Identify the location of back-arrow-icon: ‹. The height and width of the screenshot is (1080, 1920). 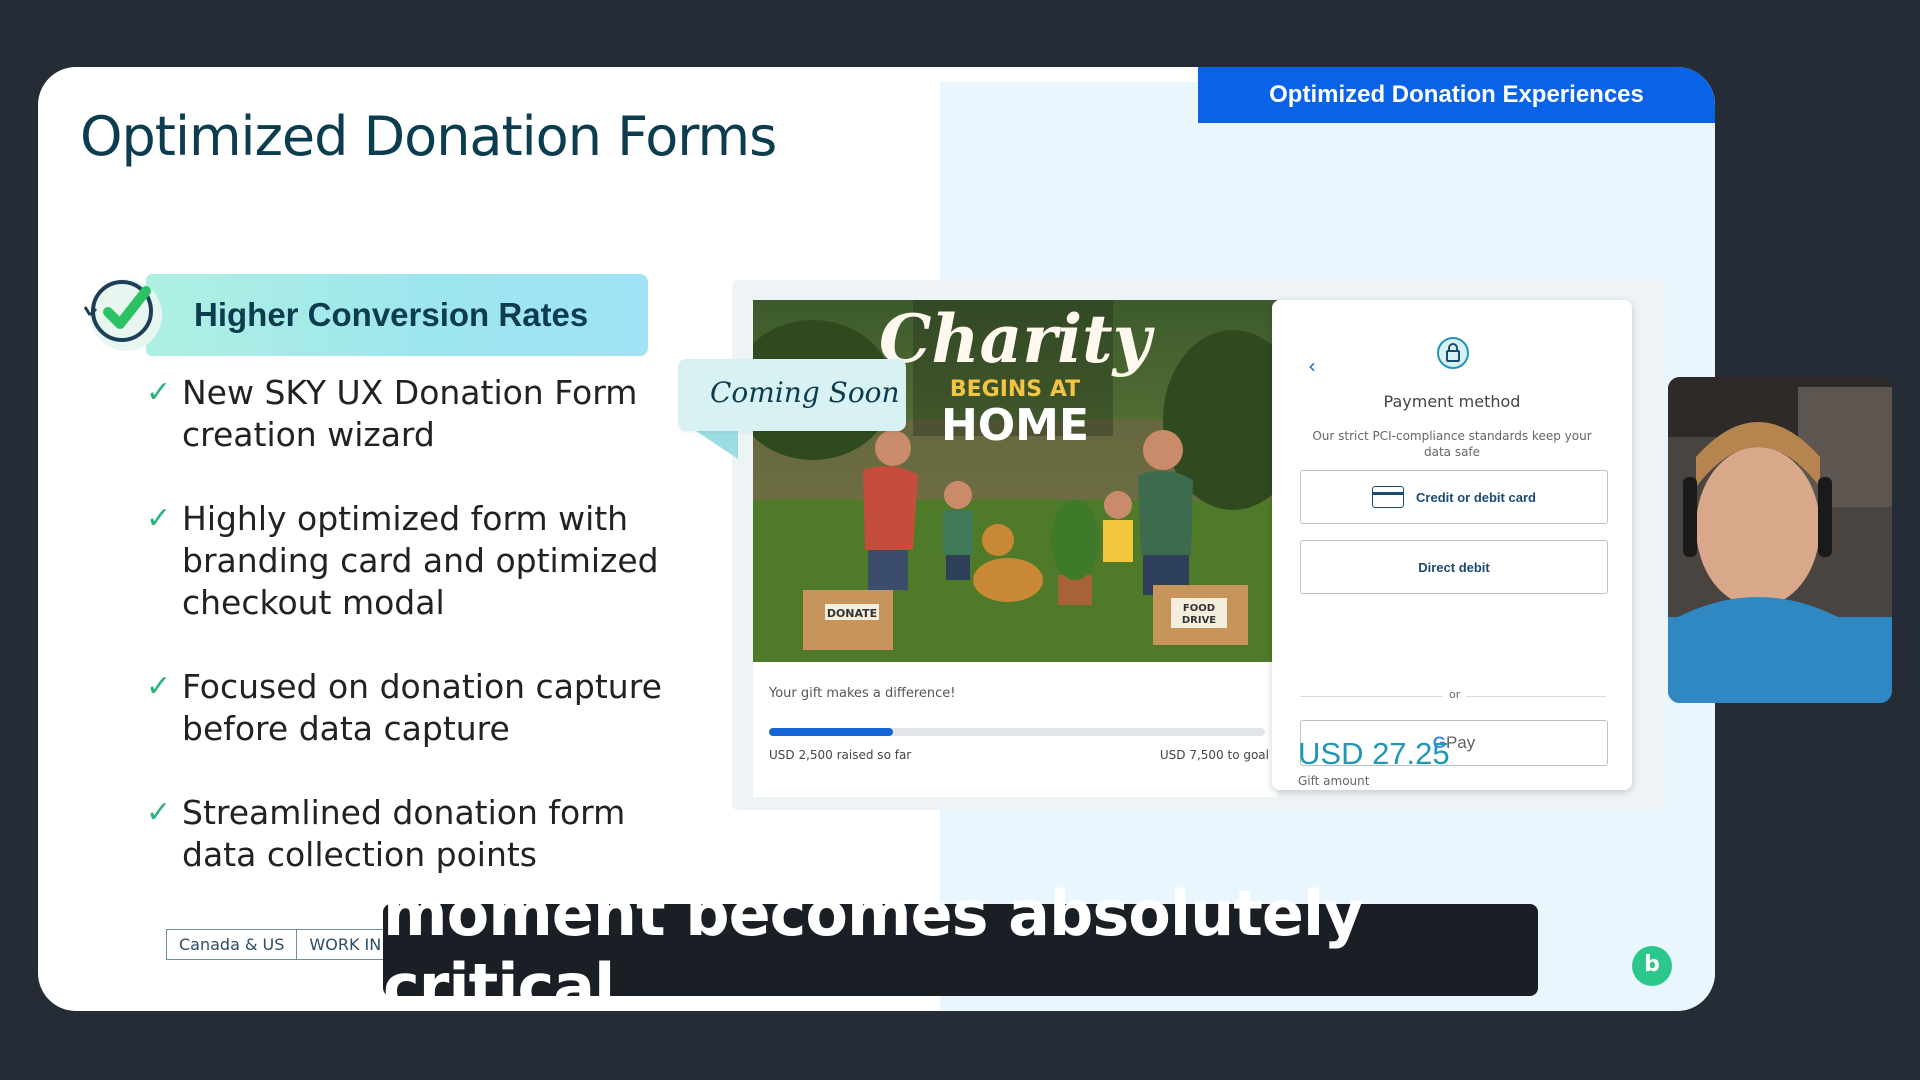
(1312, 366).